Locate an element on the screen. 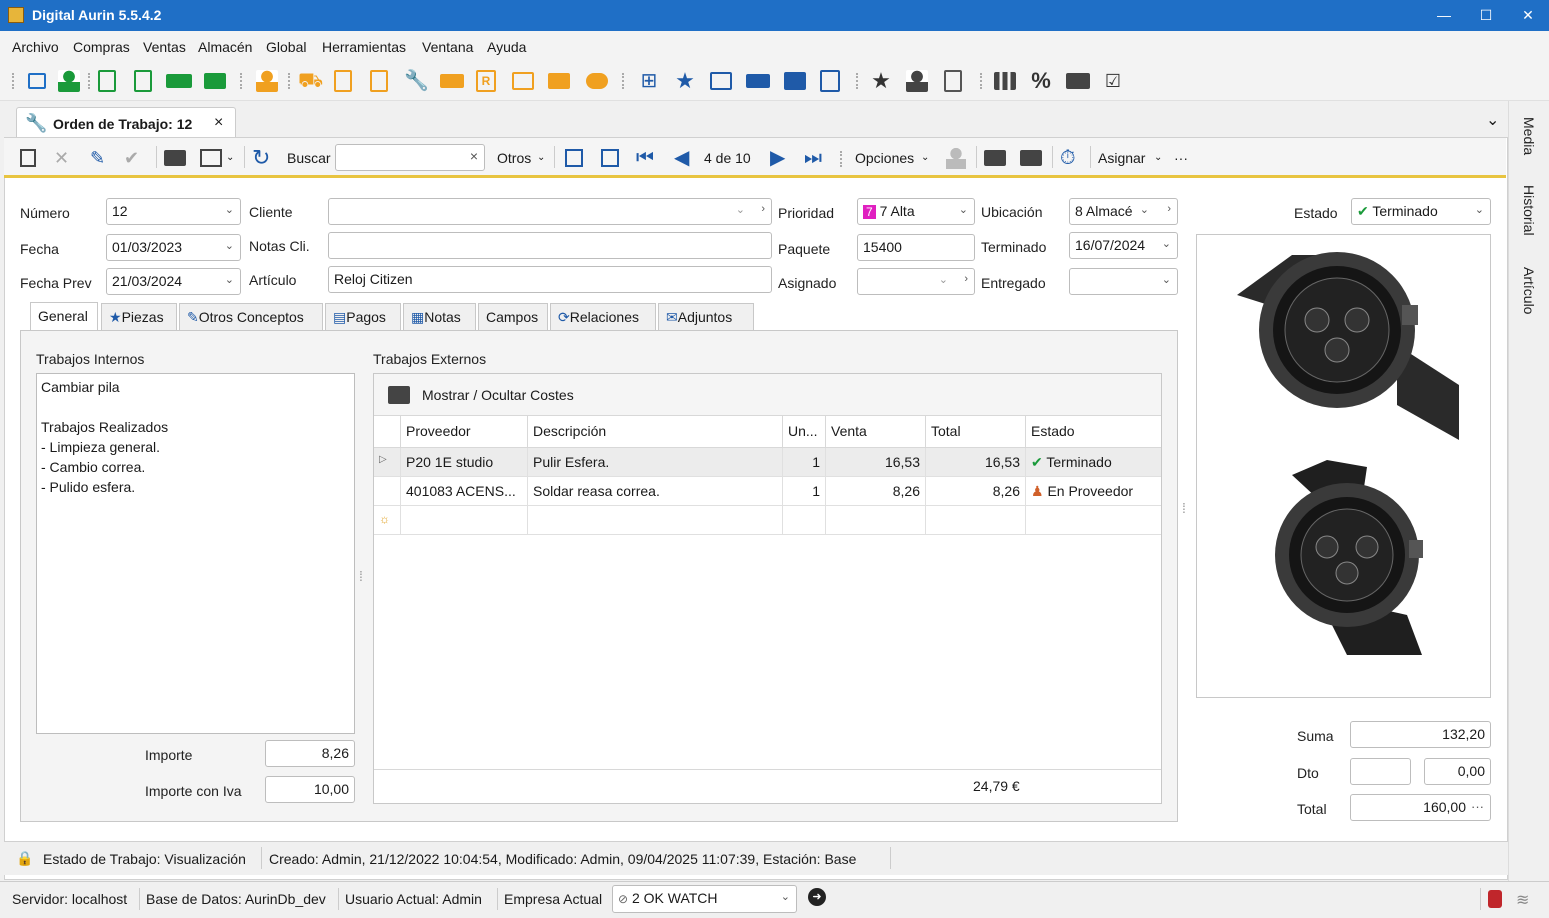 This screenshot has width=1549, height=918. tab-notas: ▦Notas is located at coordinates (439, 316).